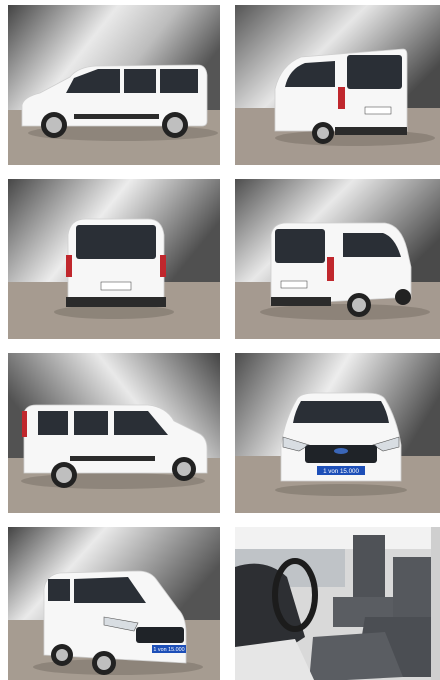 The width and height of the screenshot is (440, 680). I want to click on gallery-photo-side-left, so click(114, 85).